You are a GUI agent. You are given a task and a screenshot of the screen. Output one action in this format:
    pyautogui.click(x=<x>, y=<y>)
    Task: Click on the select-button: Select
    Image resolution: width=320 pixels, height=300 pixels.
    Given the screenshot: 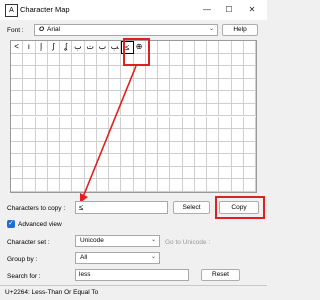 What is the action you would take?
    pyautogui.click(x=191, y=207)
    